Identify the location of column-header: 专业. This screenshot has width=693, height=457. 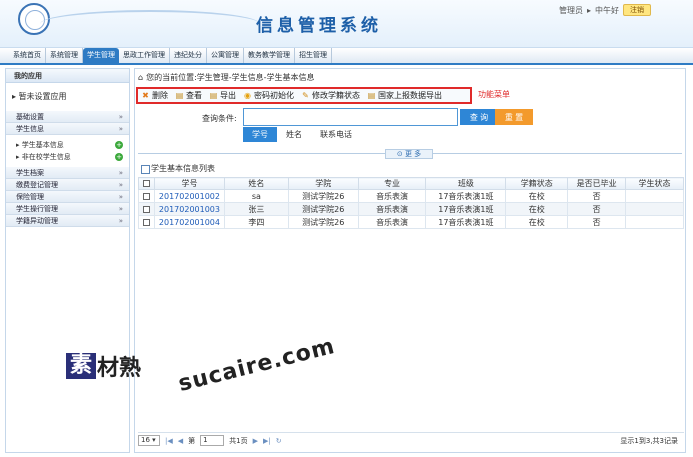
(392, 183).